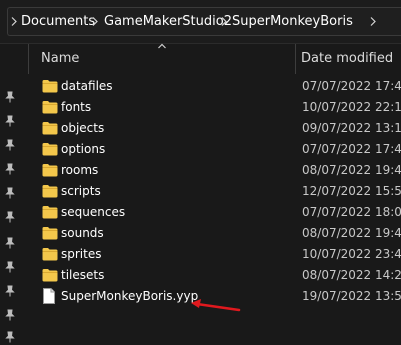 The image size is (401, 345). I want to click on list-item: scripts 12/07/2022 15:51, so click(218, 191).